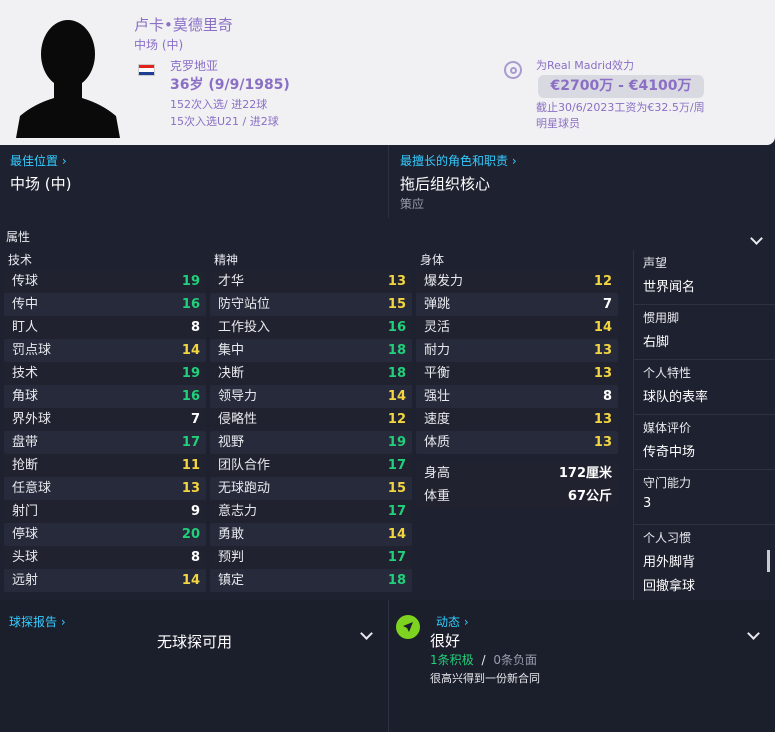 The width and height of the screenshot is (775, 732). I want to click on caps-info: 152次入选/ 进22球 15次入选U21 / 进2球, so click(224, 113).